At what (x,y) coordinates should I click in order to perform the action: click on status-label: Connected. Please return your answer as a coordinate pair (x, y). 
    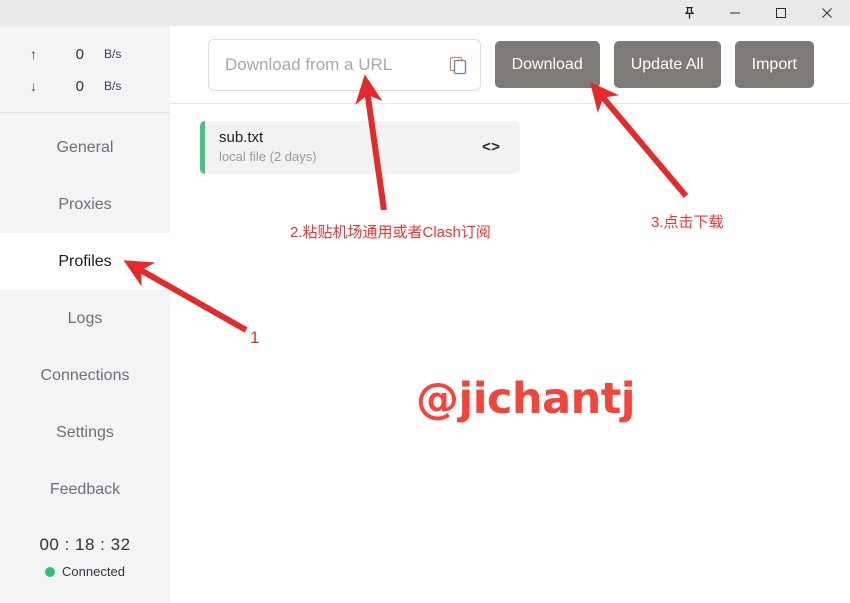
    Looking at the image, I should click on (93, 571).